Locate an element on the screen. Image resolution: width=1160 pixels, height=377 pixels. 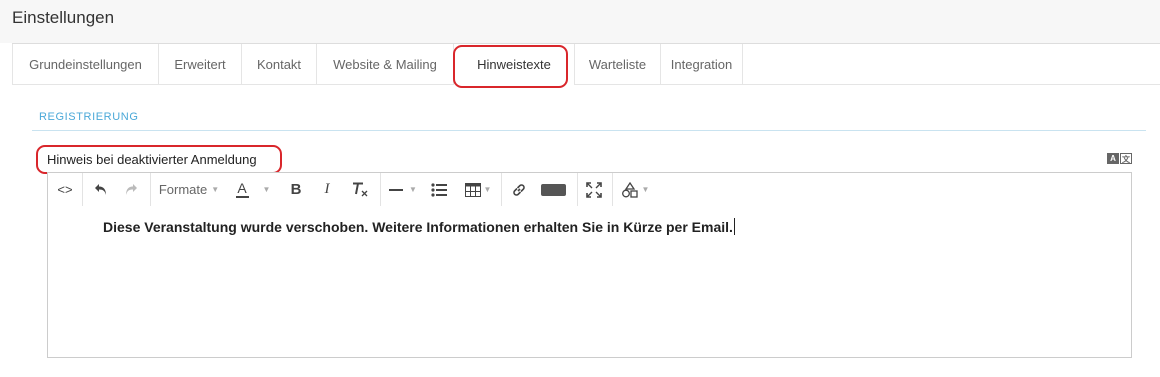
font-color-underline is located at coordinates (242, 196).